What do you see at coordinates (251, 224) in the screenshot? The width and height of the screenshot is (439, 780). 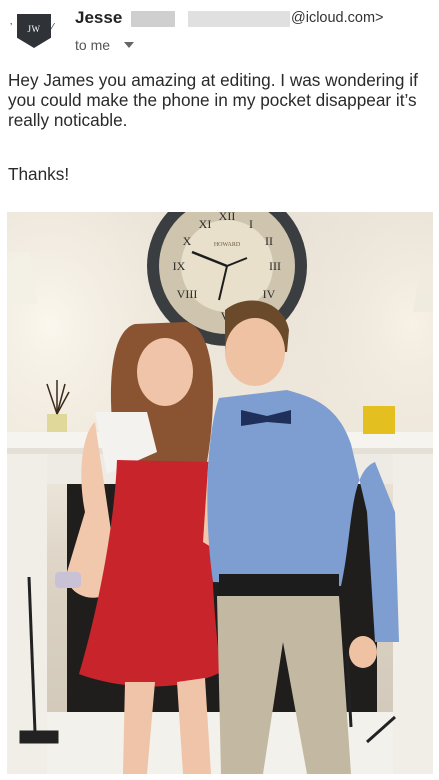 I see `svg-text: I` at bounding box center [251, 224].